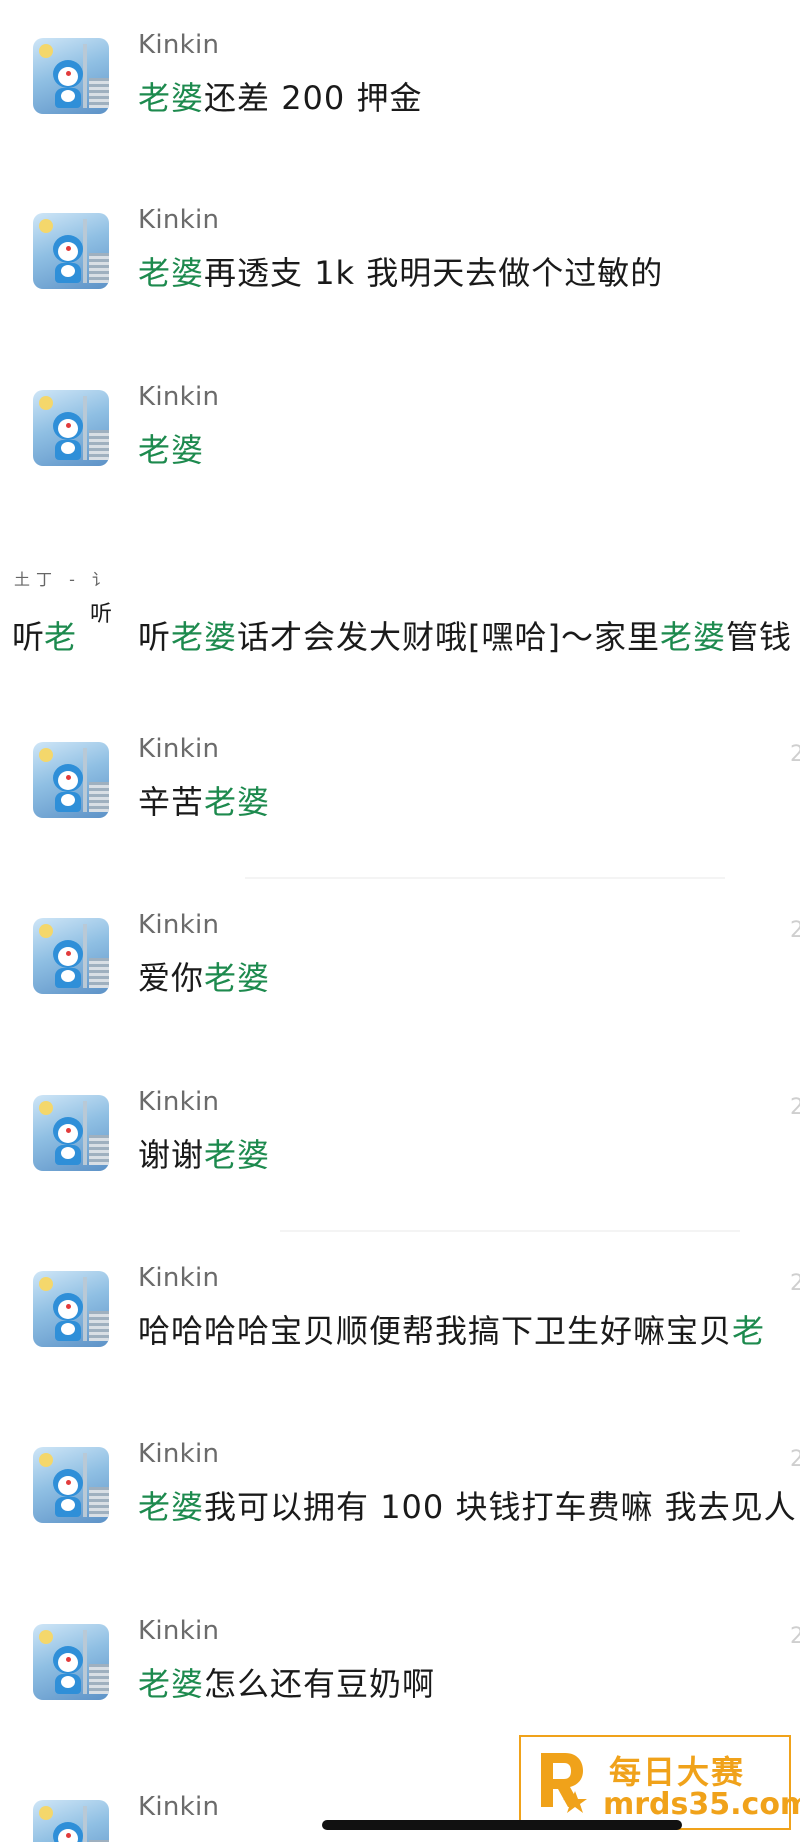 The image size is (800, 1842). I want to click on partial-left-text: 听老, so click(44, 635).